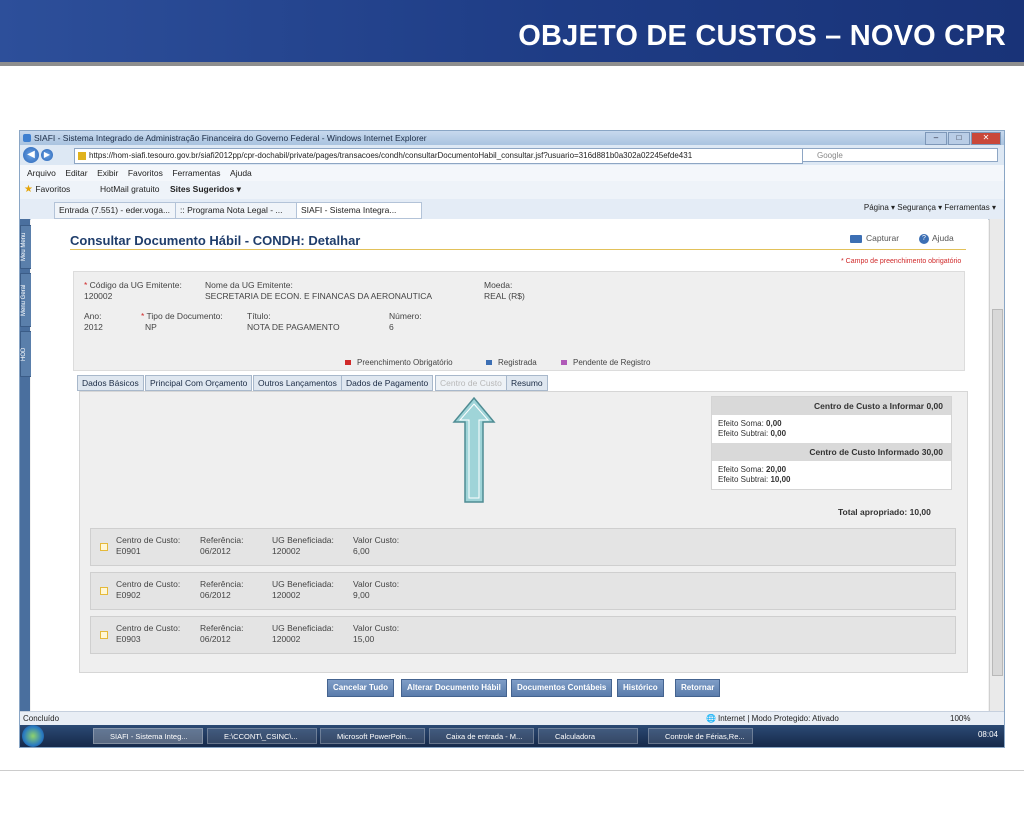 The image size is (1024, 827). What do you see at coordinates (387, 383) in the screenshot?
I see `tab-dados-de-pagamento: Dados de Pagamento` at bounding box center [387, 383].